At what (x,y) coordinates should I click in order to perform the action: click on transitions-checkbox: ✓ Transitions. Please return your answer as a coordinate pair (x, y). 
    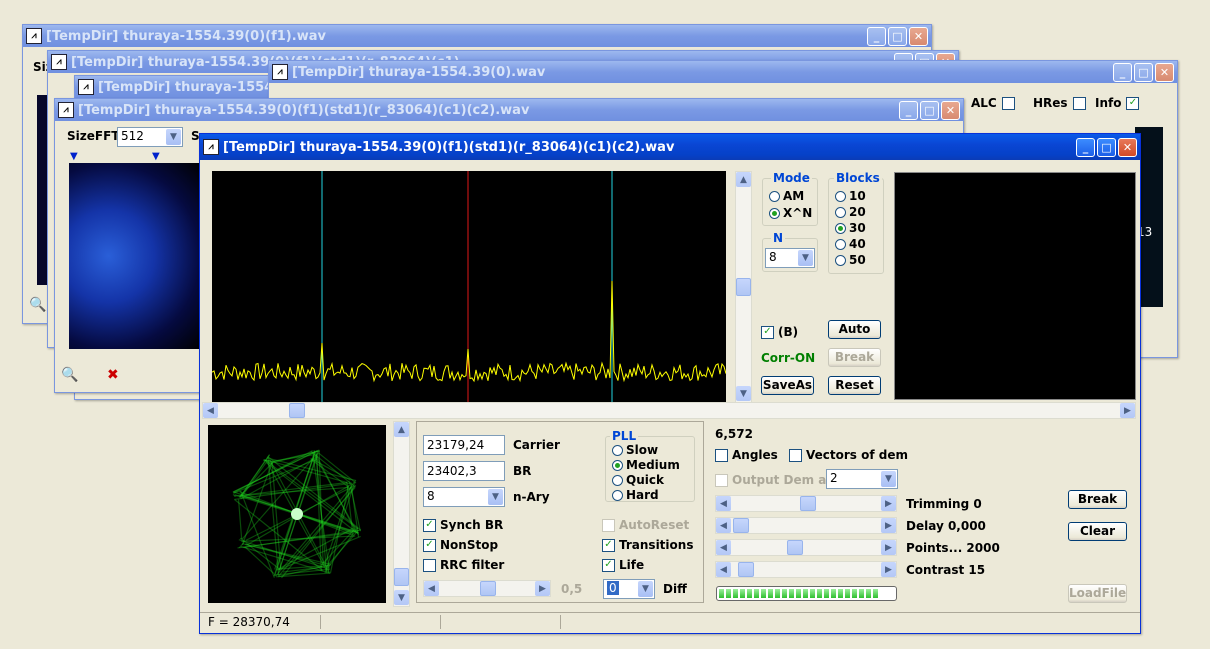
    Looking at the image, I should click on (647, 545).